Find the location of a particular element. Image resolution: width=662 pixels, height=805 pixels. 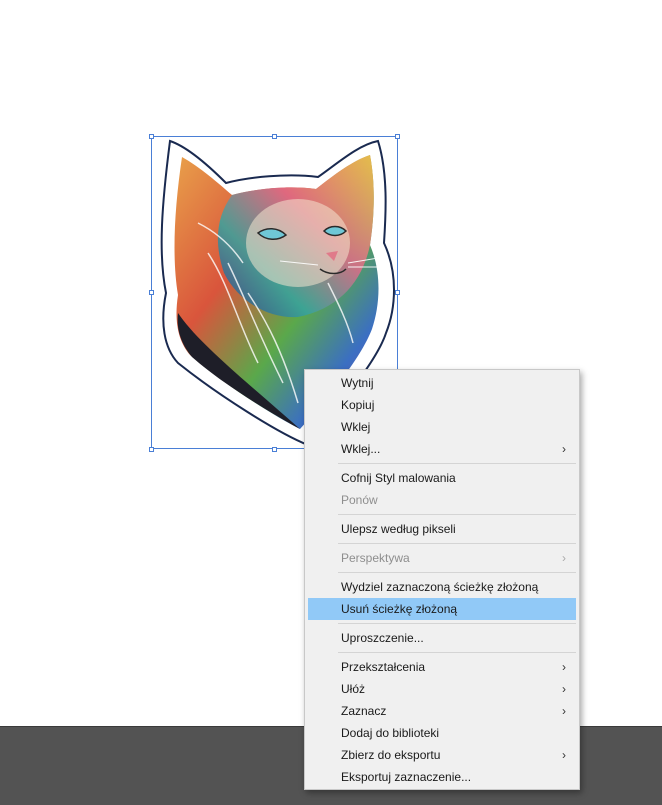

resize-handle-bottom-left is located at coordinates (151, 449).